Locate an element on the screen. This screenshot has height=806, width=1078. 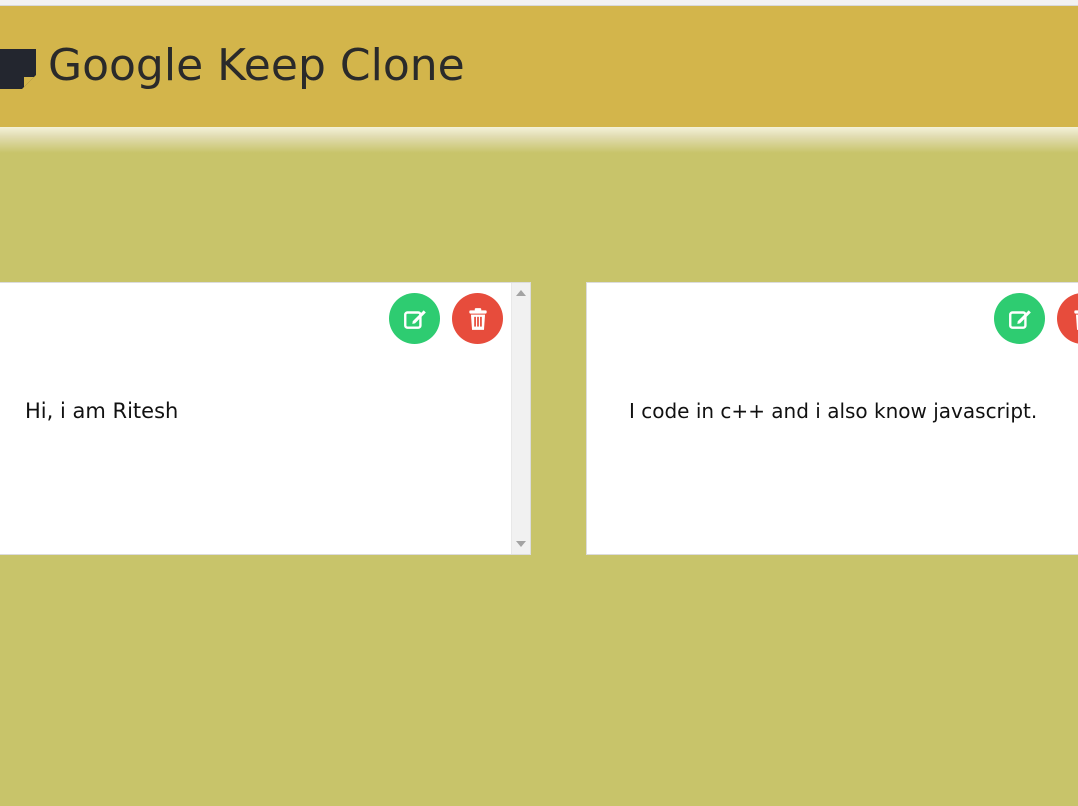
note-scrollbar is located at coordinates (520, 418).